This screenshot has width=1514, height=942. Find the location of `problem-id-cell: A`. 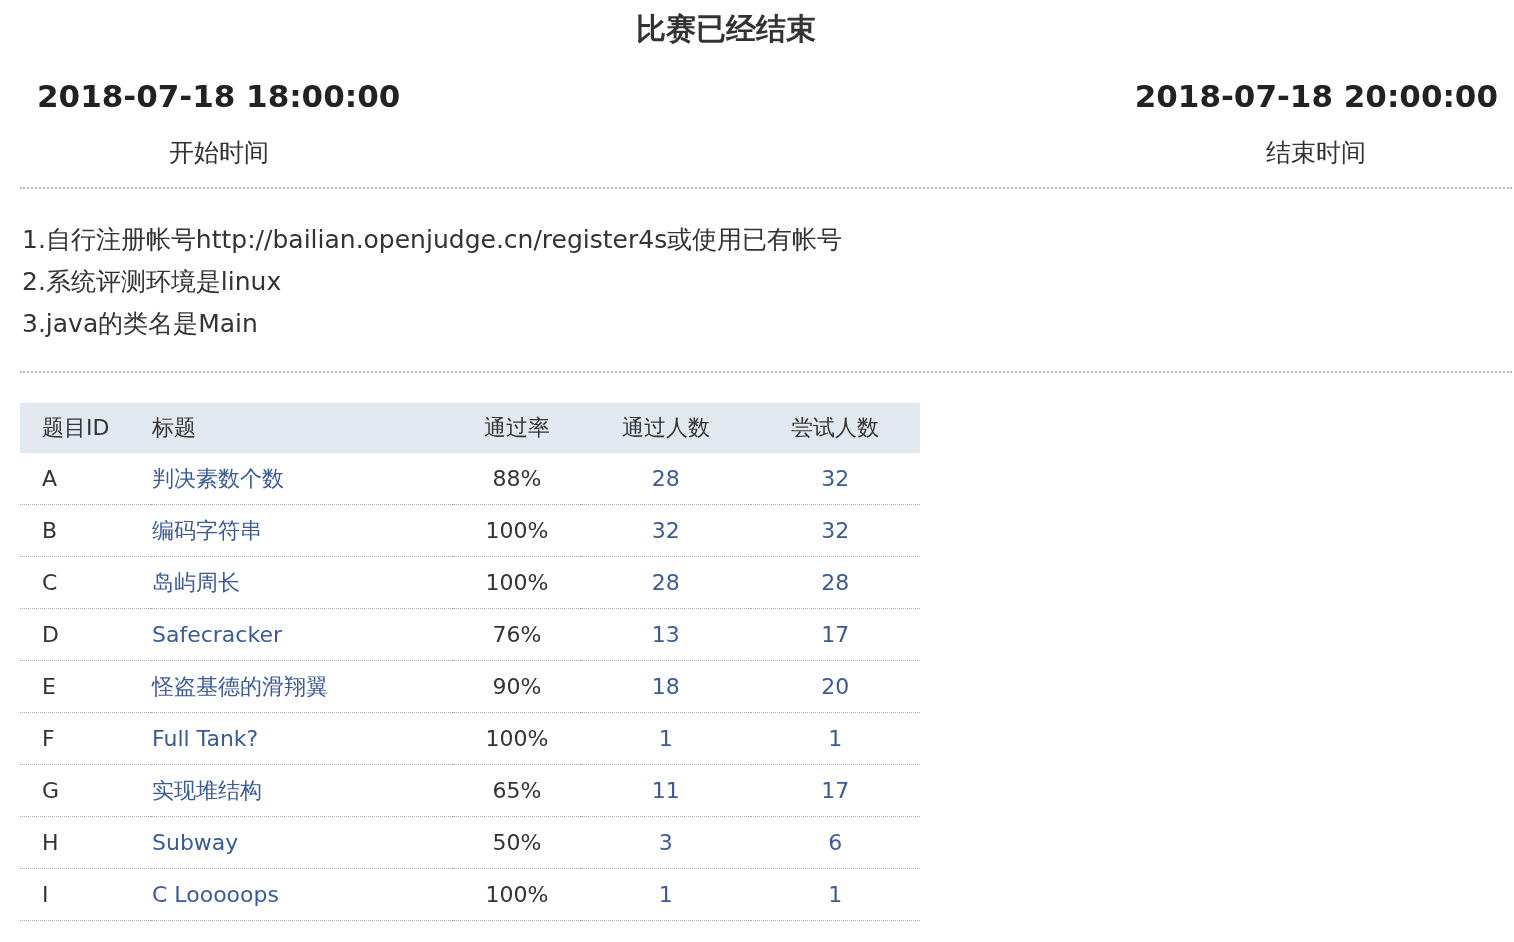

problem-id-cell: A is located at coordinates (85, 479).